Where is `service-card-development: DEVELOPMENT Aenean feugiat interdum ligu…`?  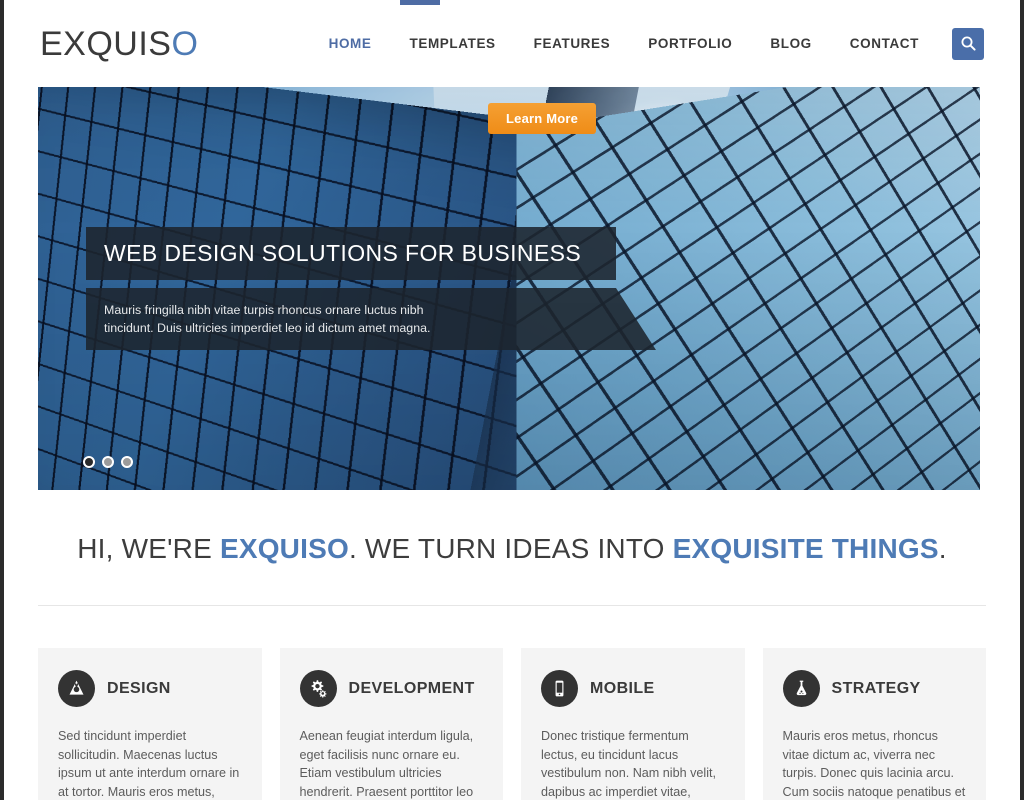 service-card-development: DEVELOPMENT Aenean feugiat interdum ligu… is located at coordinates (391, 724).